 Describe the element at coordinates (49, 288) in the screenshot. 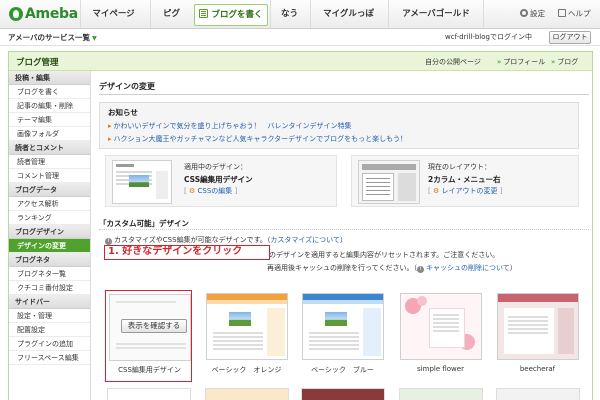

I see `sidebar-item-kuchikomi: クチコミ番付設定` at that location.